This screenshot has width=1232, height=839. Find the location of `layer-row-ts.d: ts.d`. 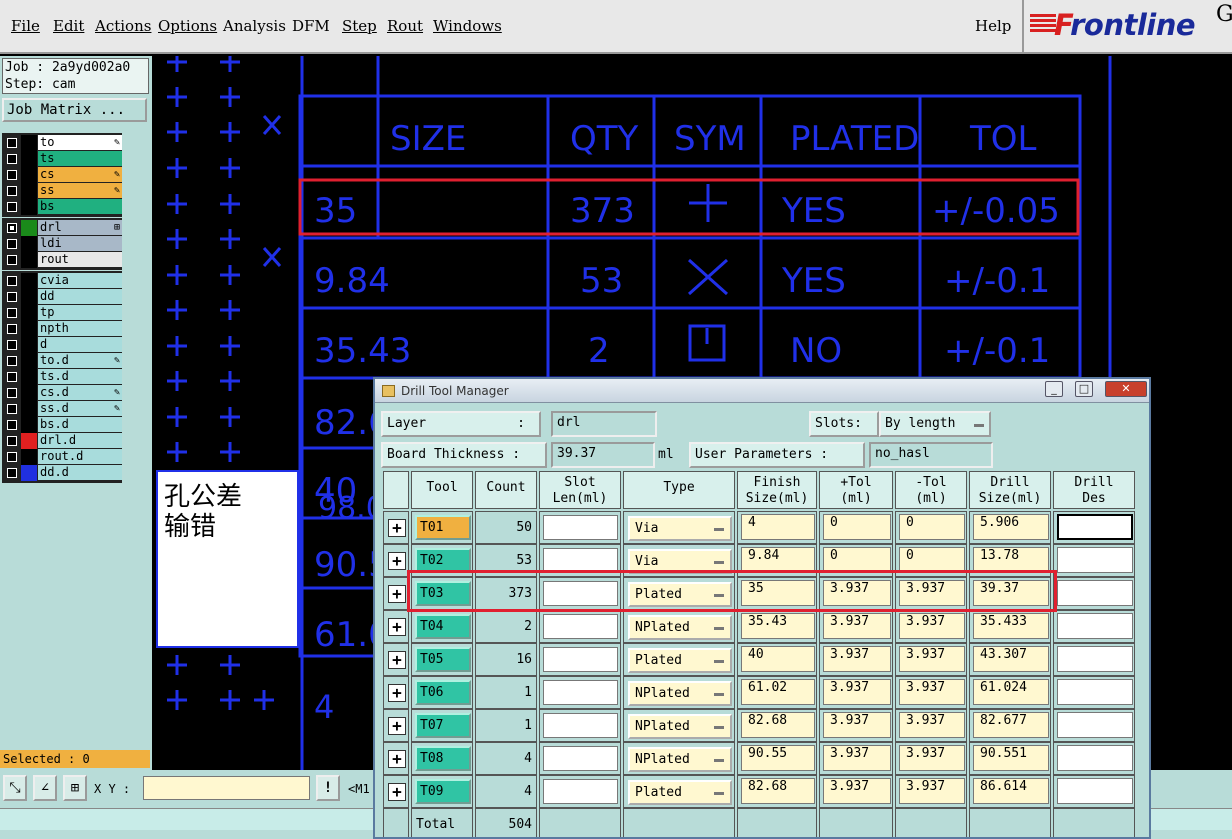

layer-row-ts.d: ts.d is located at coordinates (63, 377).